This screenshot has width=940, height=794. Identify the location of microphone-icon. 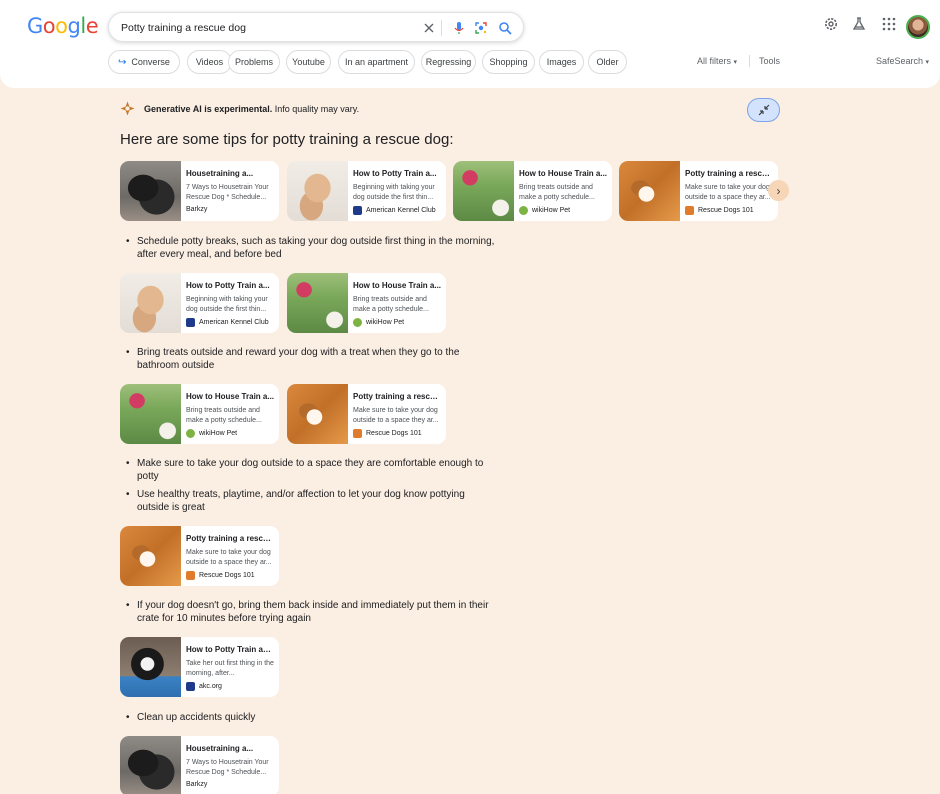
(459, 28).